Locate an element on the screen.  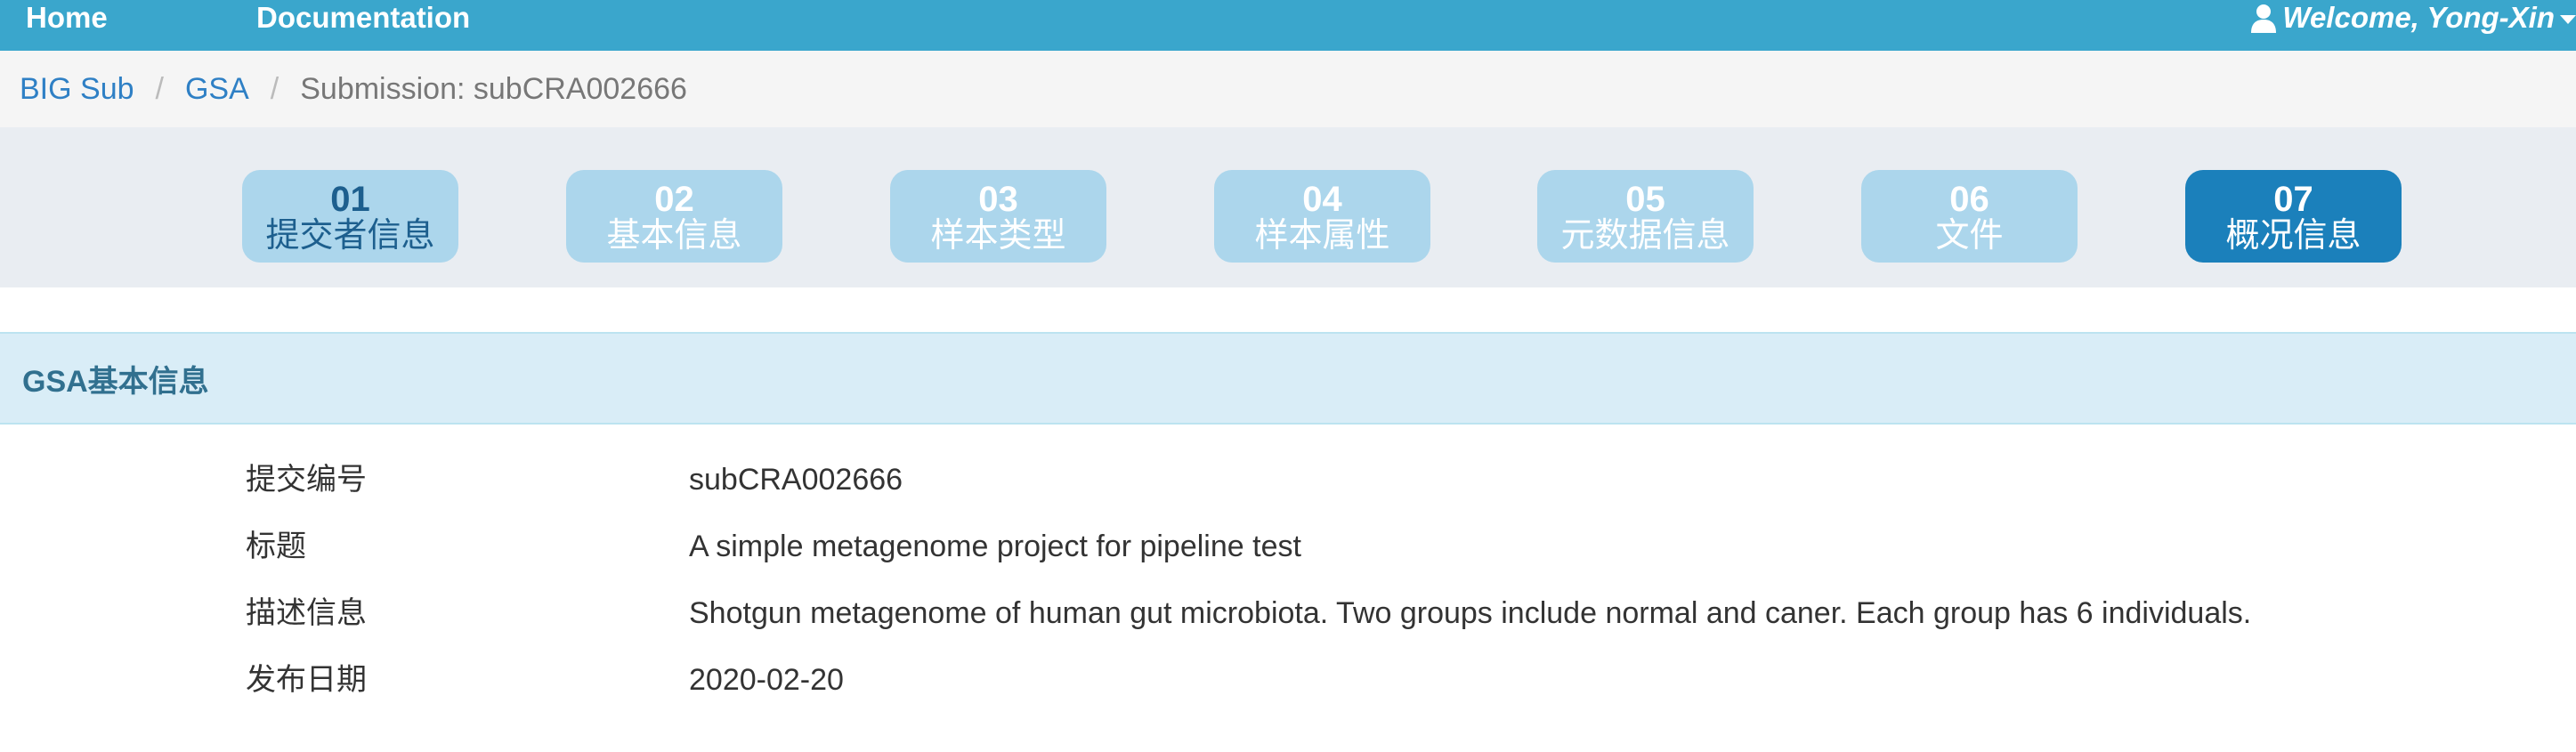
step-number: 05 is located at coordinates (1645, 200).